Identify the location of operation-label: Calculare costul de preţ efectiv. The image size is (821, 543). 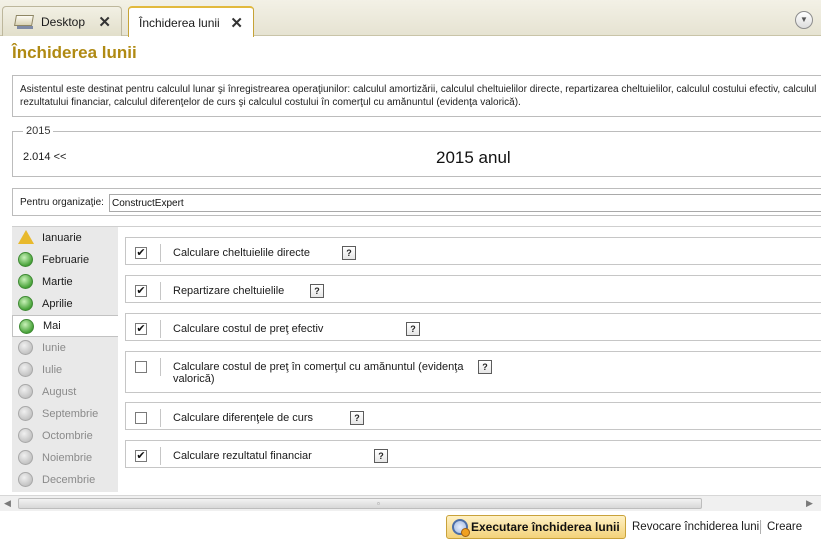
(248, 329).